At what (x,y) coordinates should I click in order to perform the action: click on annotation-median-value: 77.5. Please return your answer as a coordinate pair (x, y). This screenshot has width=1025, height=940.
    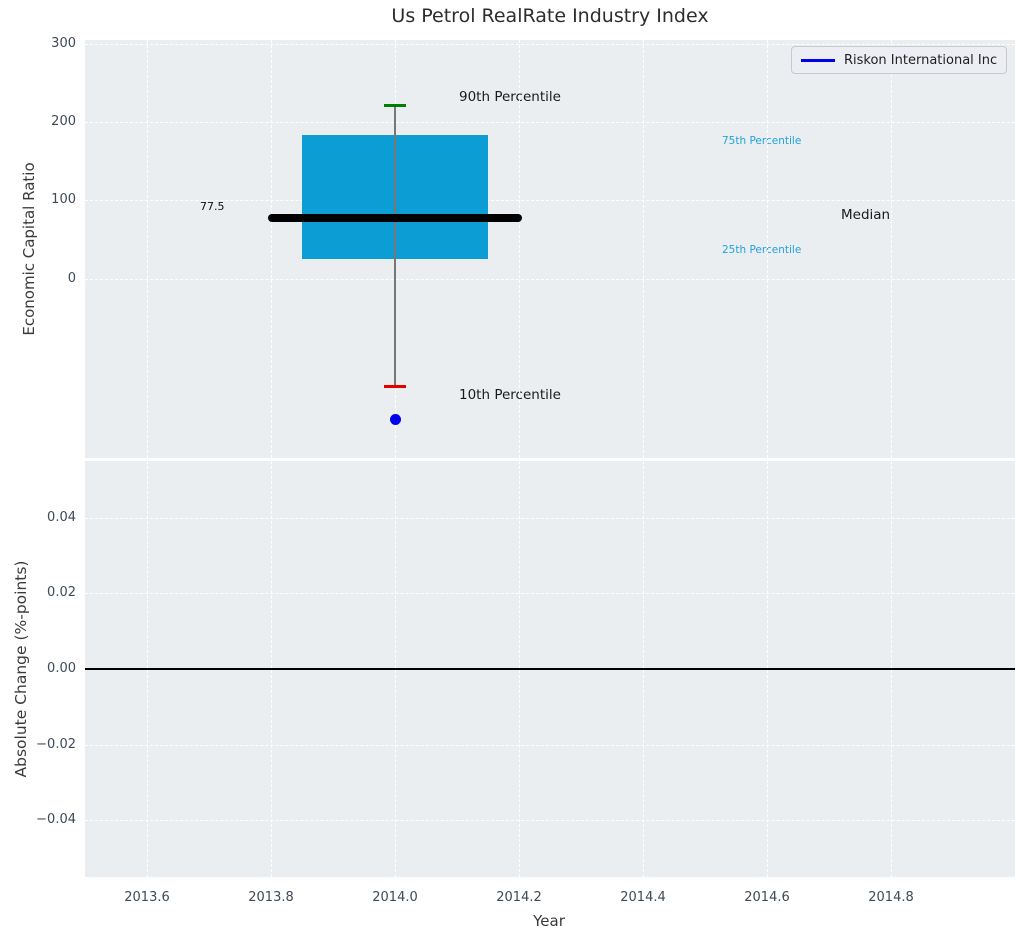
    Looking at the image, I should click on (212, 206).